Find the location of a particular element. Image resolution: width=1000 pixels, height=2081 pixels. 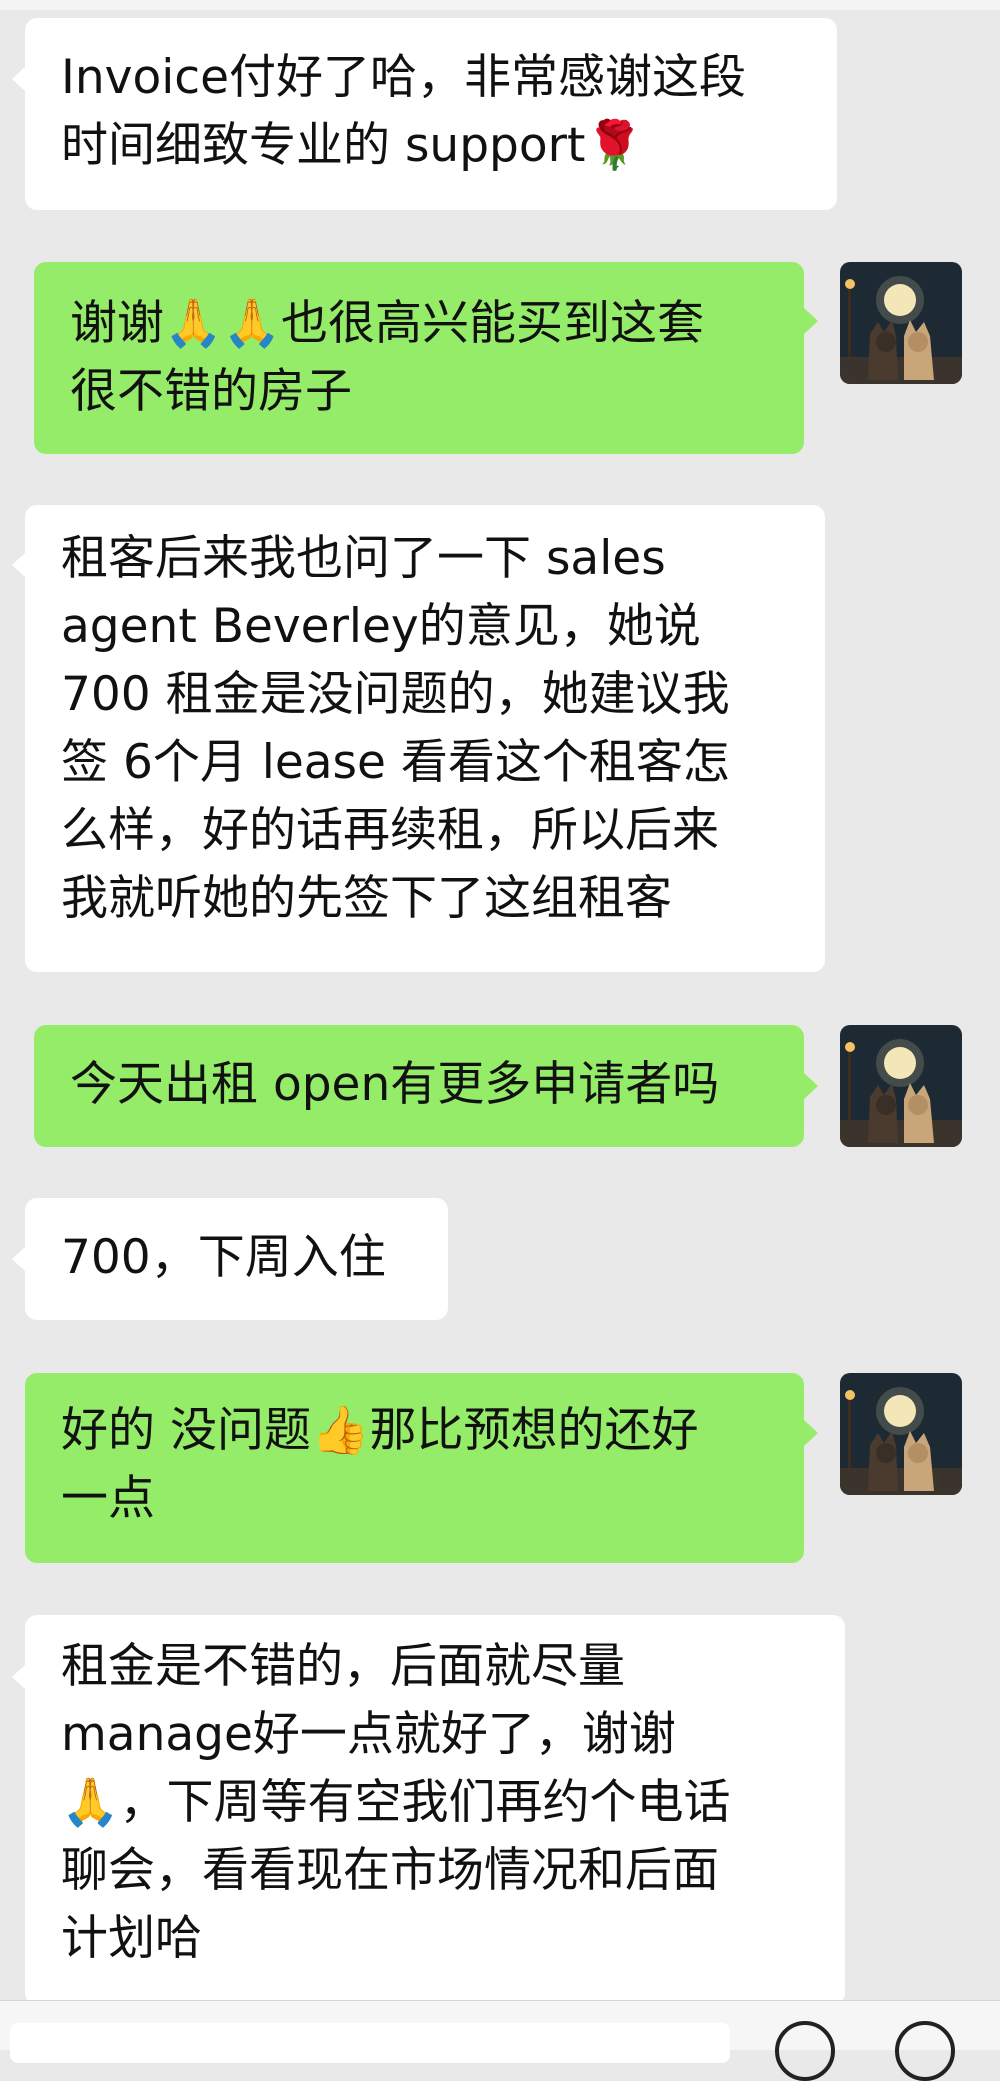

message-bubble: 好的 没问题👍那比预想的还好 一点 is located at coordinates (414, 1468).